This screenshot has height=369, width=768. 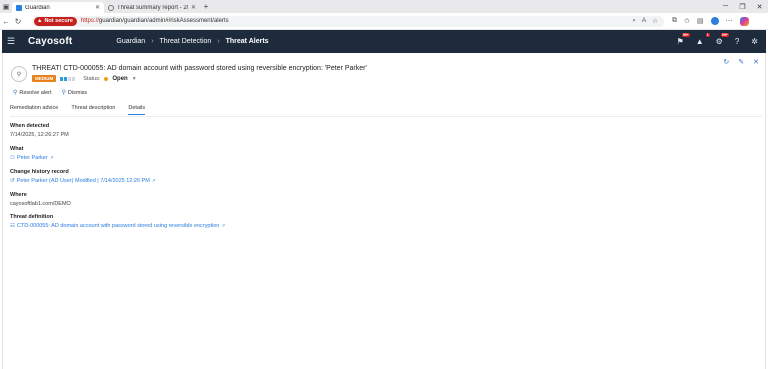 I want to click on panel-actions: ↻ ✎ ✕, so click(x=741, y=62).